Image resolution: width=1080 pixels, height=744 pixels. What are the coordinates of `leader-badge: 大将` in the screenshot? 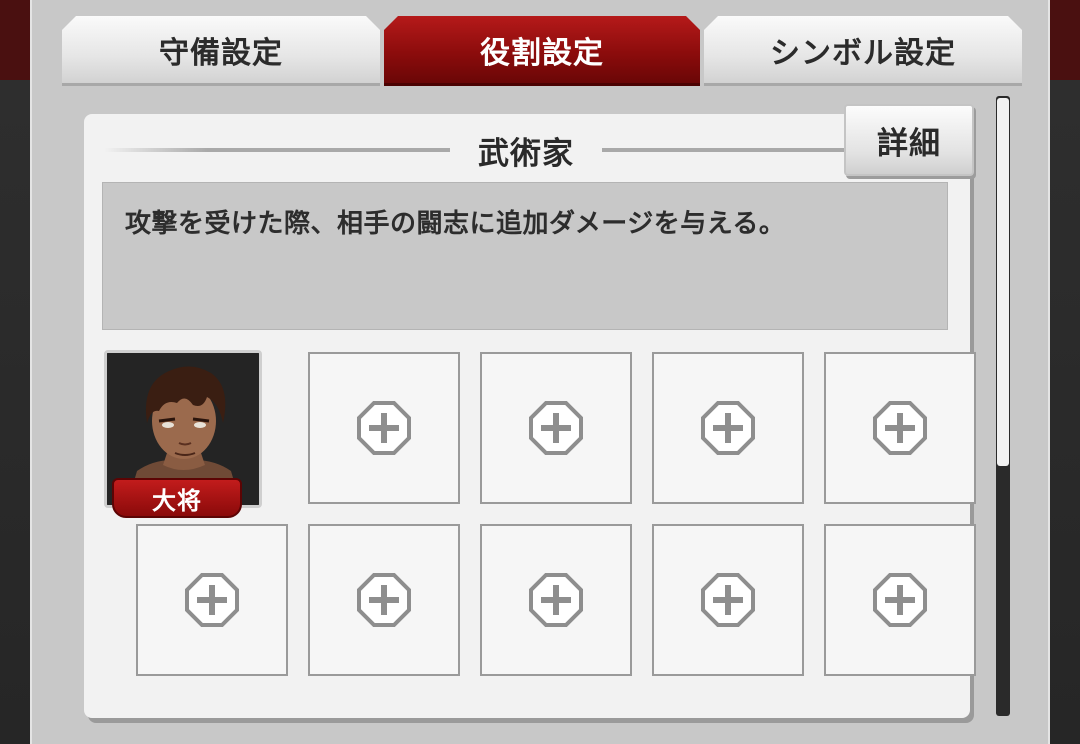 It's located at (177, 498).